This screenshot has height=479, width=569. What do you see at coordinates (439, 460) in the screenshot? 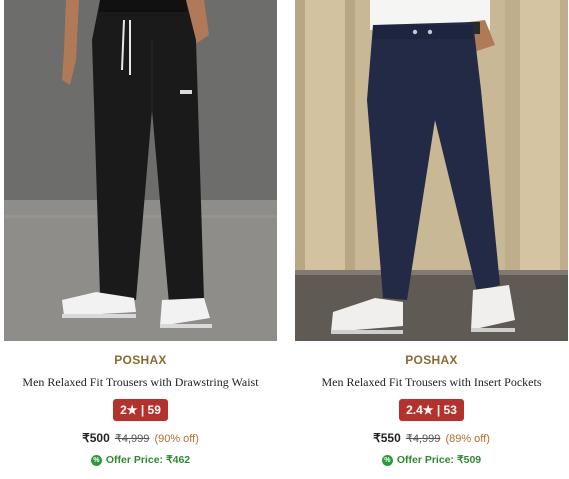
I see `offer-price: Offer Price: ₹509` at bounding box center [439, 460].